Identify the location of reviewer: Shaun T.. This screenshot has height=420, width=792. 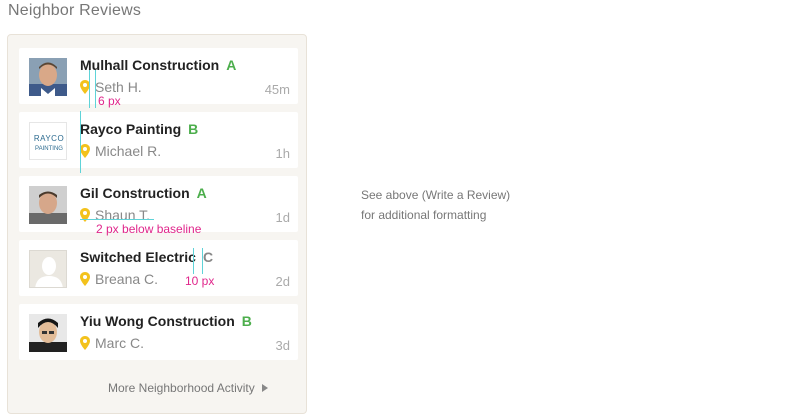
(115, 215).